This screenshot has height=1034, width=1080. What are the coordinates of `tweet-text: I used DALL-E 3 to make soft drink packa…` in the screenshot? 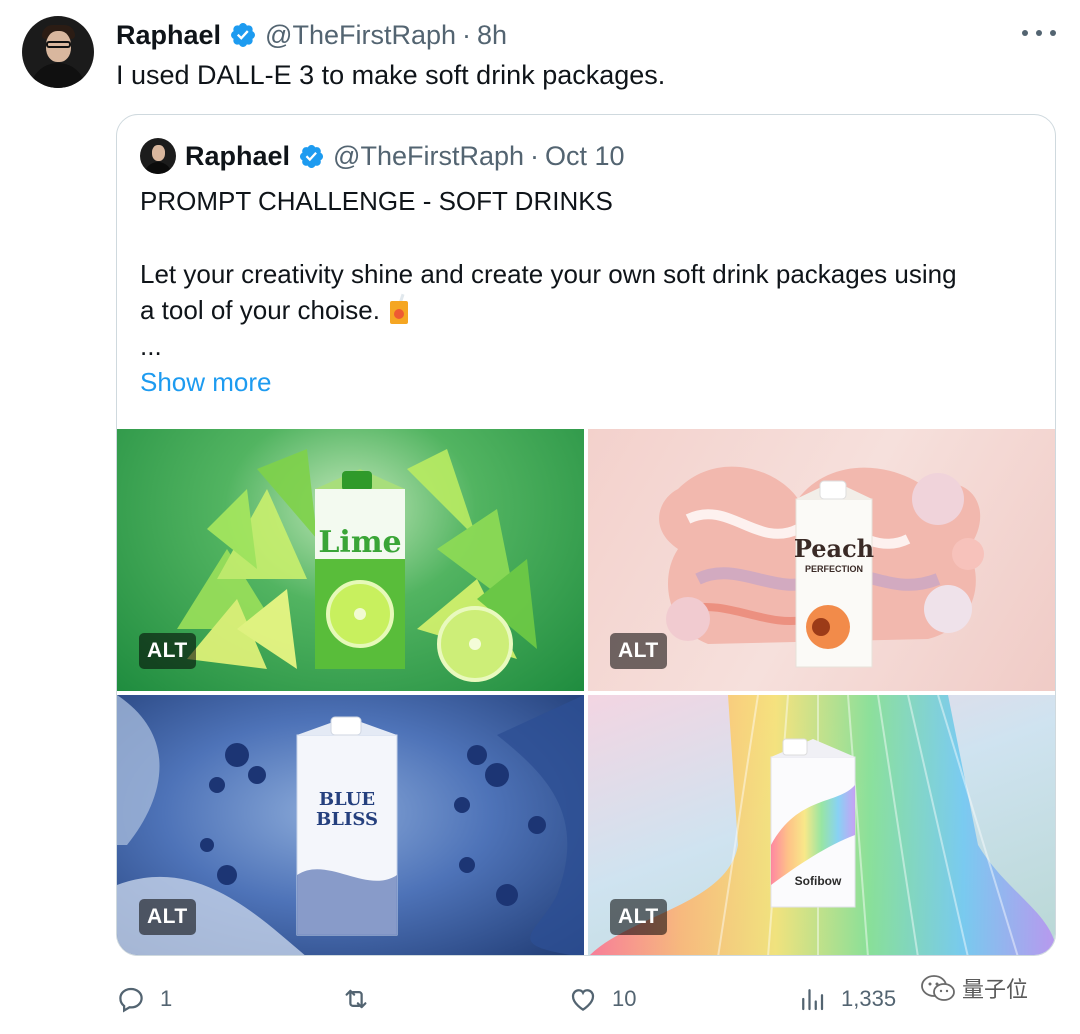 It's located at (391, 75).